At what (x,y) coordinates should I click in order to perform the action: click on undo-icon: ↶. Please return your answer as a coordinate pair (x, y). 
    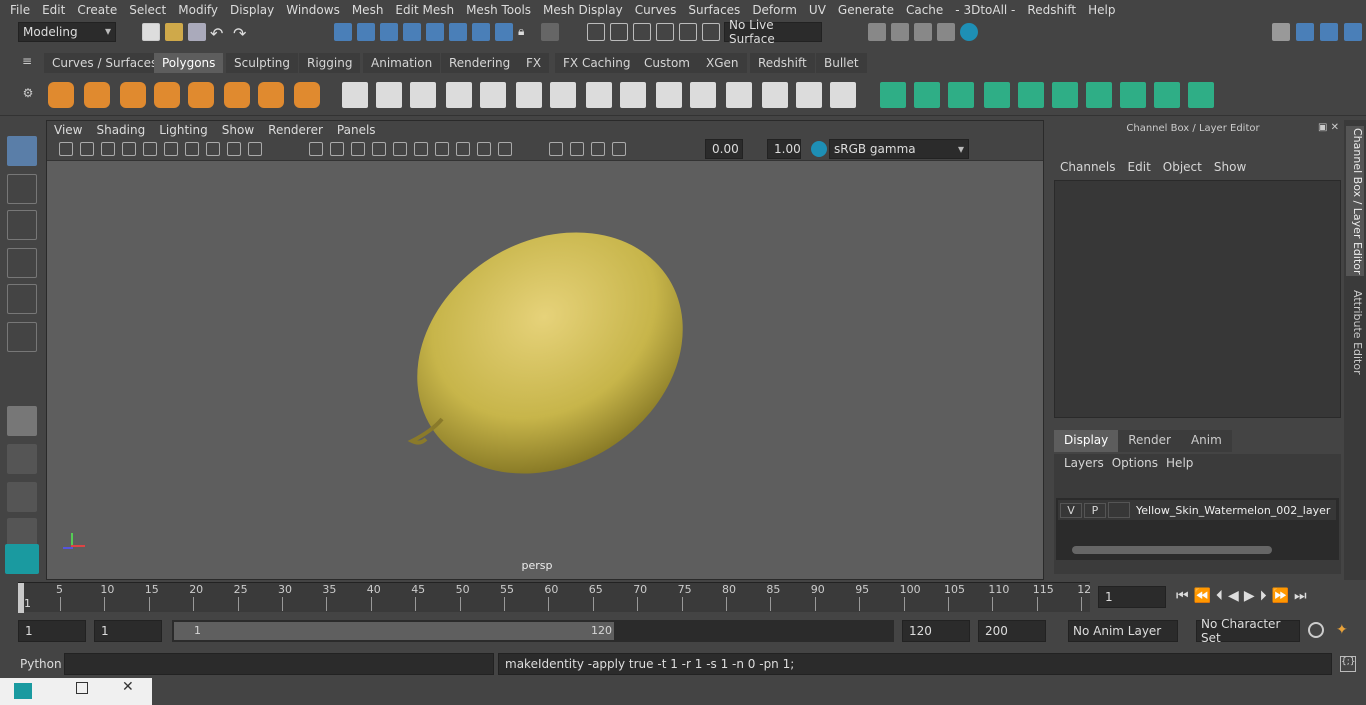
    Looking at the image, I should click on (219, 33).